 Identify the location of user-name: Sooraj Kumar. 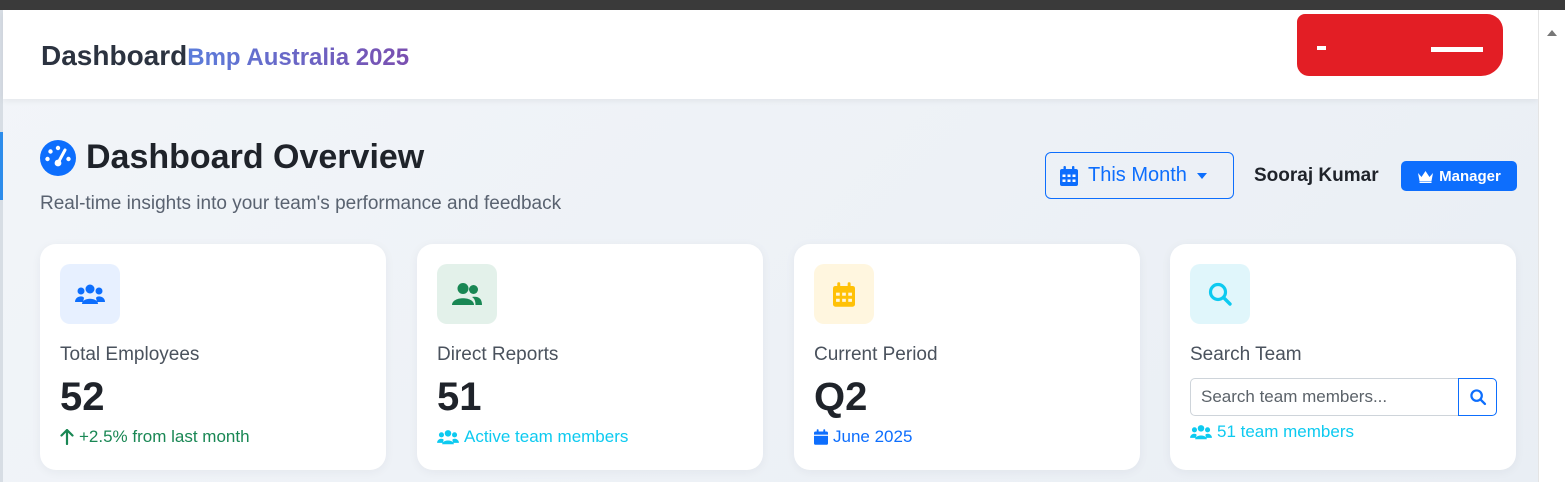
(1316, 175).